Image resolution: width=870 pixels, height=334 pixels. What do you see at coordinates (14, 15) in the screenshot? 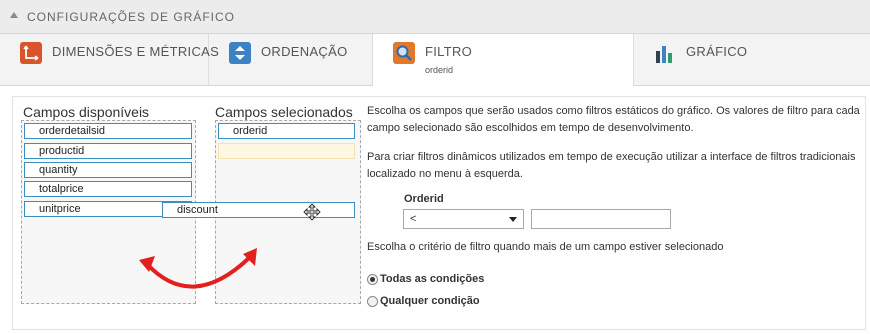
I see `collapse-caret-icon` at bounding box center [14, 15].